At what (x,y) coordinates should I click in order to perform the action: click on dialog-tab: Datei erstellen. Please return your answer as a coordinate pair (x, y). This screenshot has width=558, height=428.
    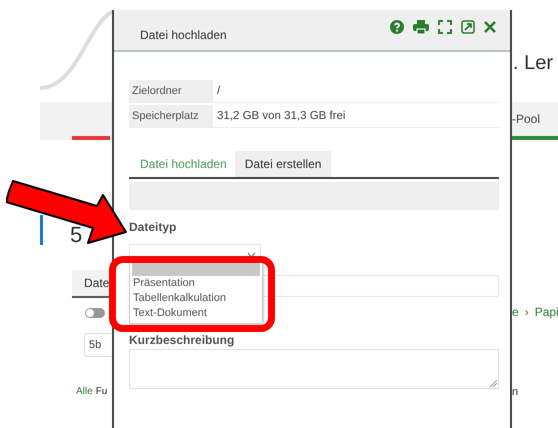
    Looking at the image, I should click on (283, 164).